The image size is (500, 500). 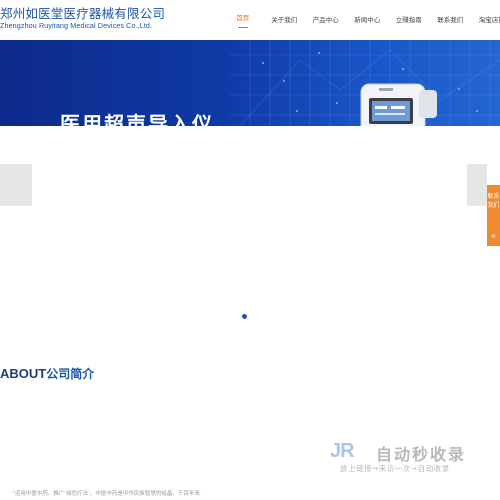 I want to click on contact-tab-label: 联系我们, so click(x=493, y=201).